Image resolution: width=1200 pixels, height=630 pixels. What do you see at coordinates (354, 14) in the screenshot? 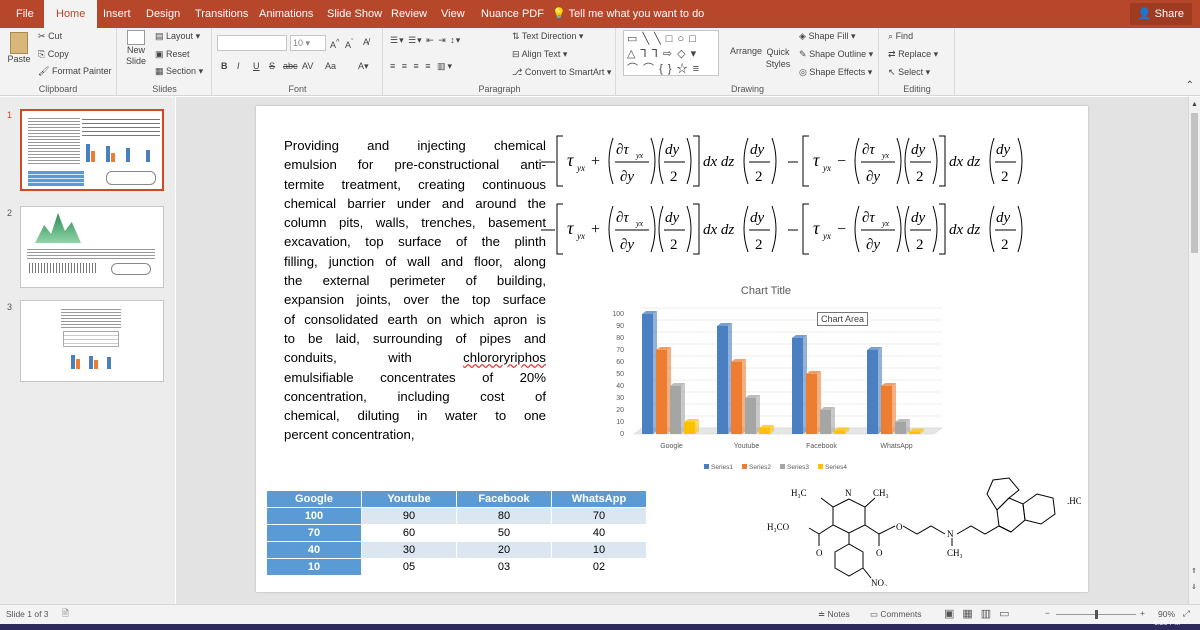
I see `tab-slide-show: Slide Show` at bounding box center [354, 14].